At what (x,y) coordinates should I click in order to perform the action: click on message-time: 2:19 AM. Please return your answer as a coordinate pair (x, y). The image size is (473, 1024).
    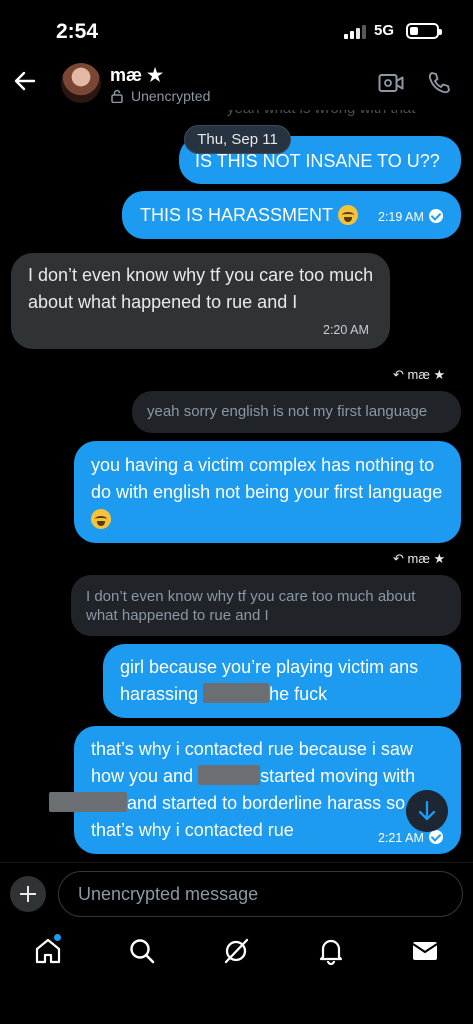
    Looking at the image, I should click on (401, 217).